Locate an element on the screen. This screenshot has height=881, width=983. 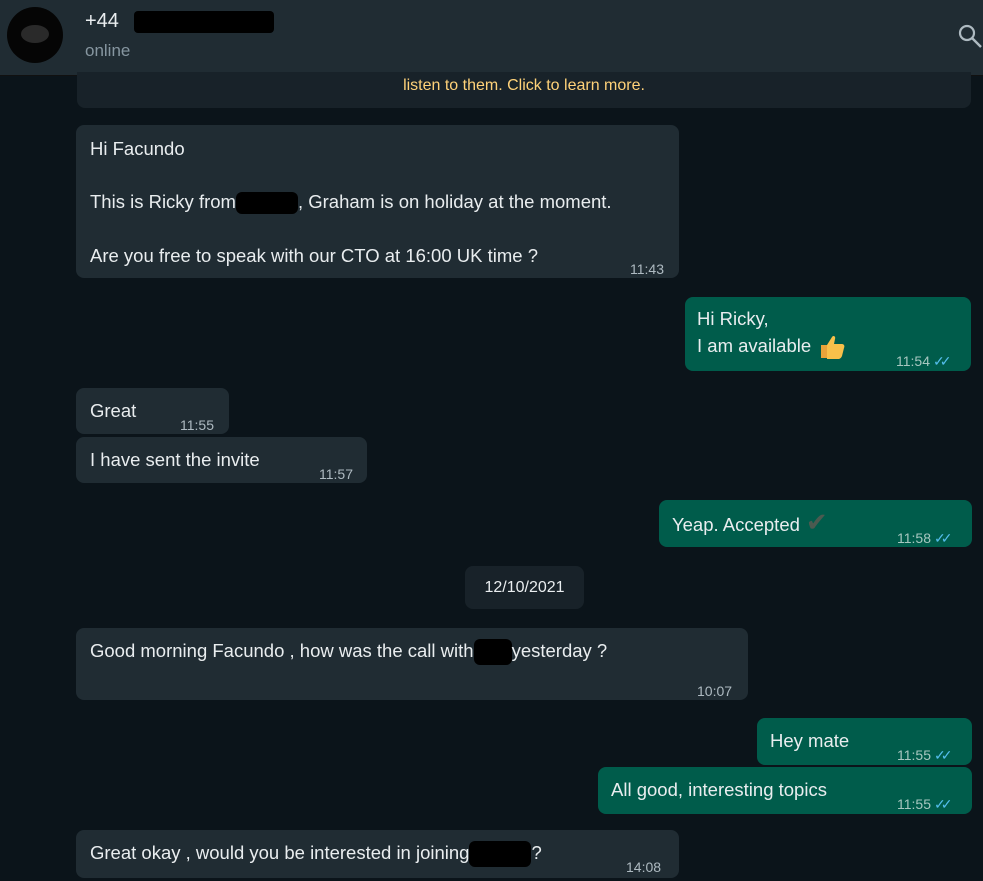
outgoing-message: Hi Ricky, I am available 11:54 ✓✓ is located at coordinates (828, 334).